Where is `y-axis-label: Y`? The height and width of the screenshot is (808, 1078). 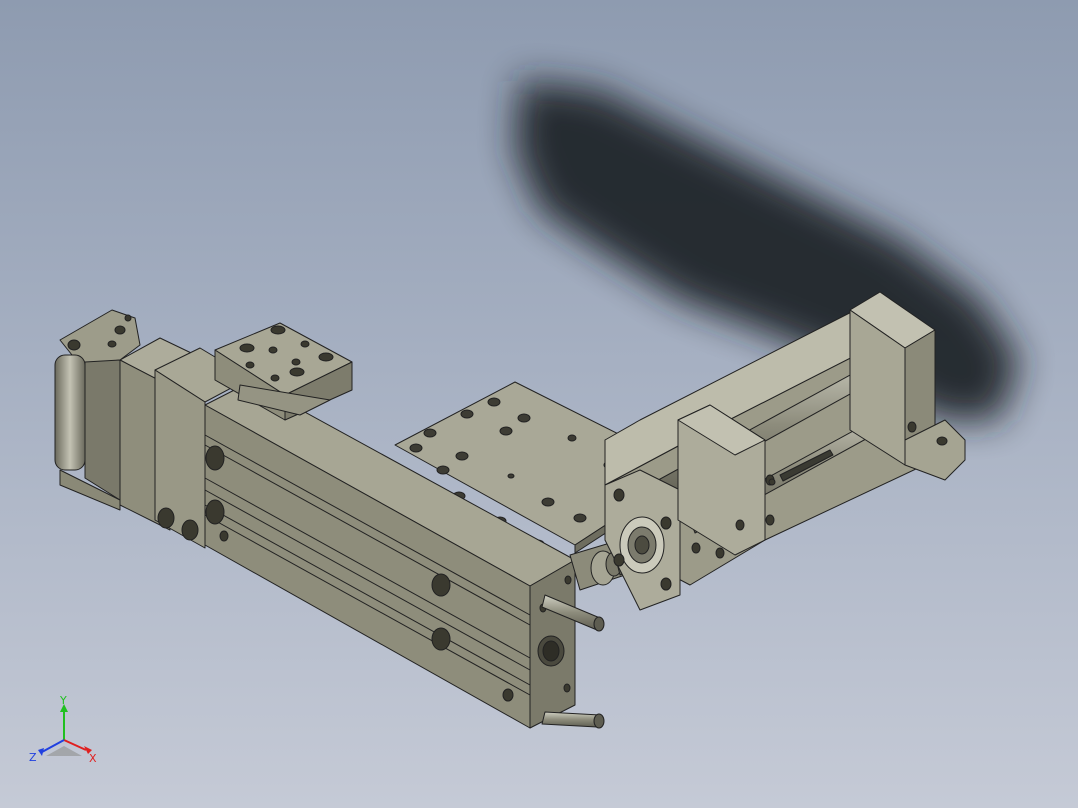
y-axis-label: Y is located at coordinates (63, 700).